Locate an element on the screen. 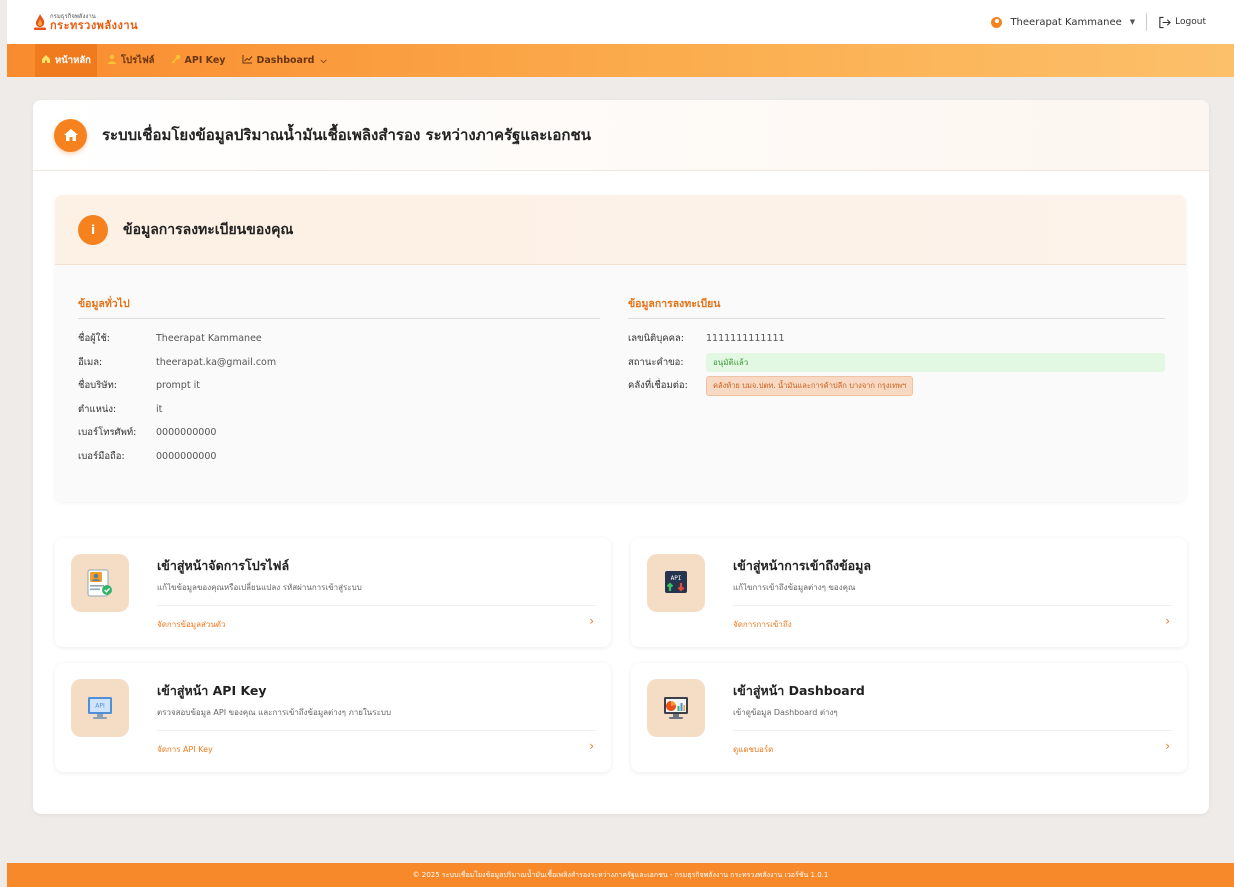 The width and height of the screenshot is (1234, 887). info-row: ตำแหน่ง: it is located at coordinates (339, 410).